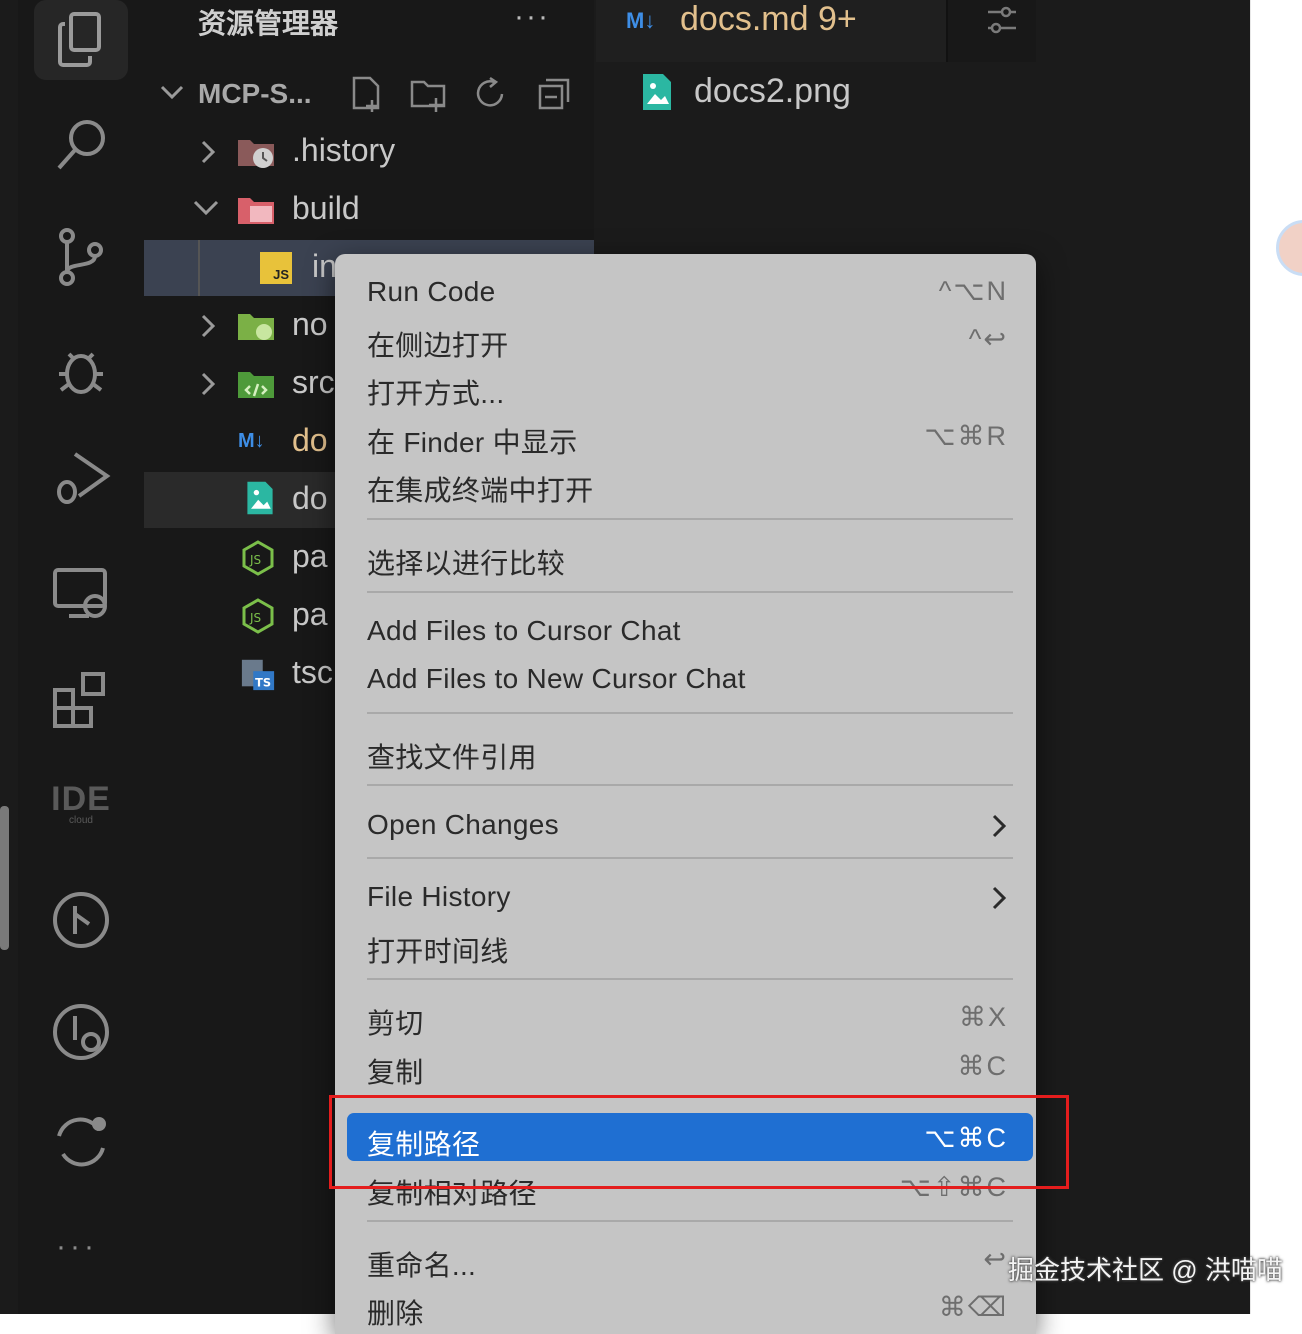 The height and width of the screenshot is (1334, 1302). Describe the element at coordinates (81, 478) in the screenshot. I see `run-debug-icon` at that location.